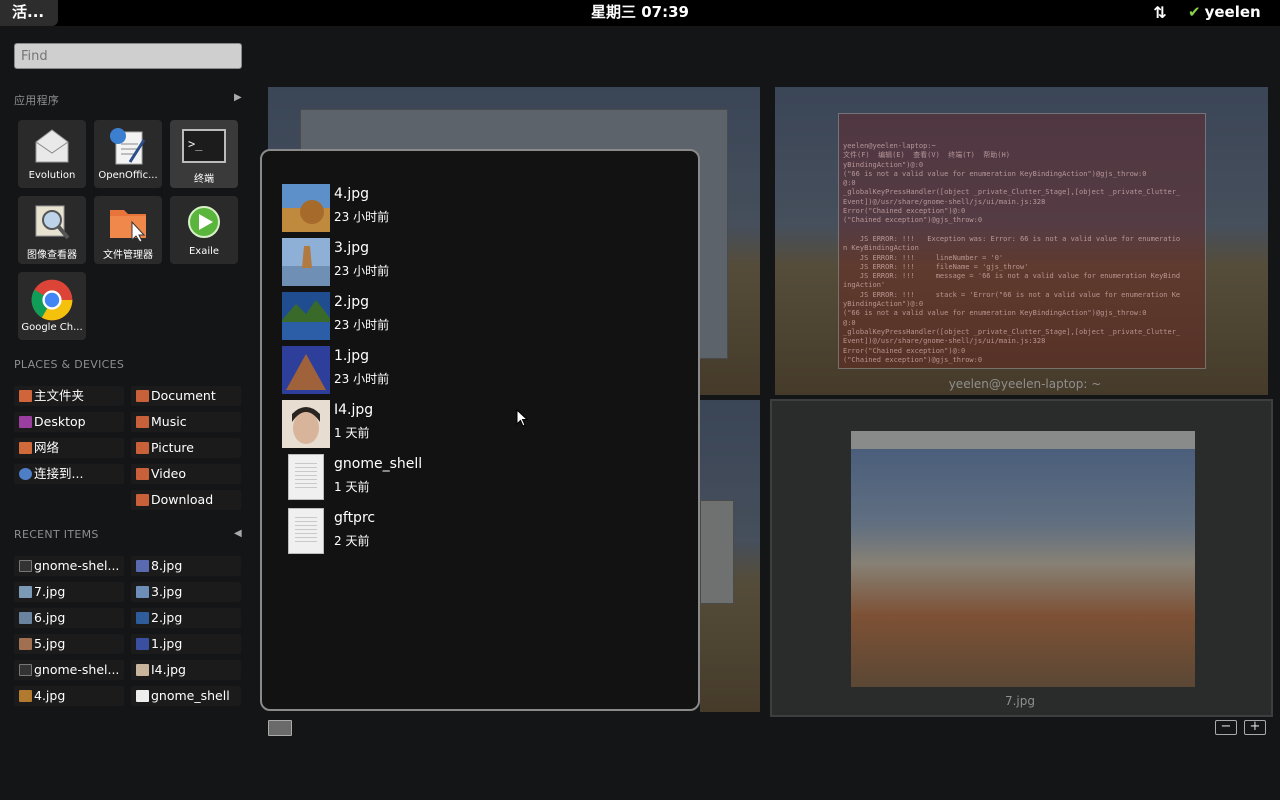  I want to click on search-input, so click(128, 56).